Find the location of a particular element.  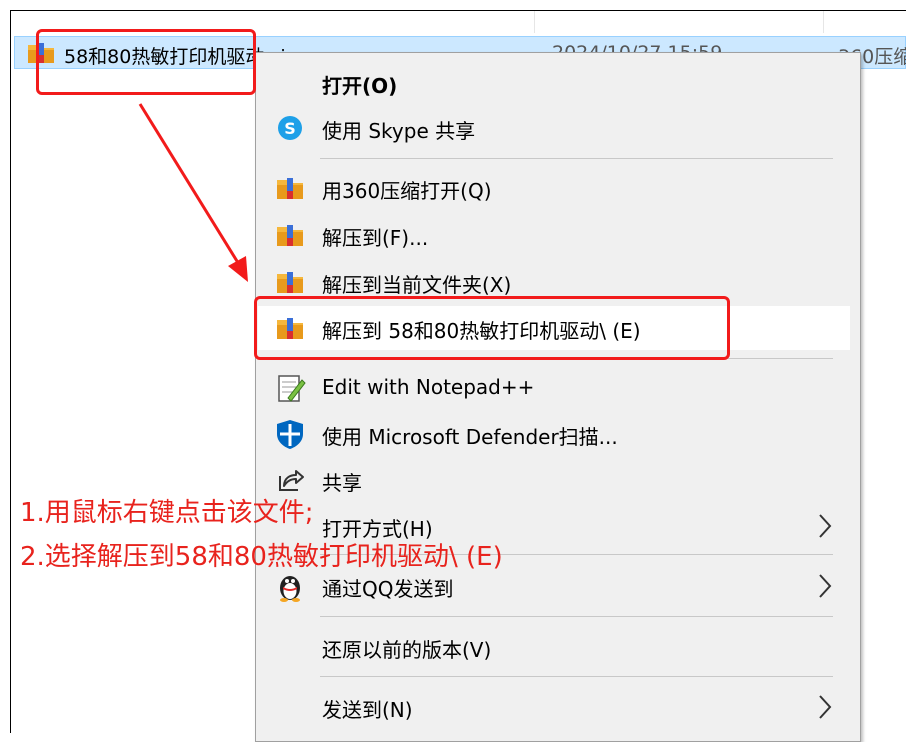

annotation-step-2: 2.选择解压到58和80热敏打印机驱动\ (E) is located at coordinates (261, 557).